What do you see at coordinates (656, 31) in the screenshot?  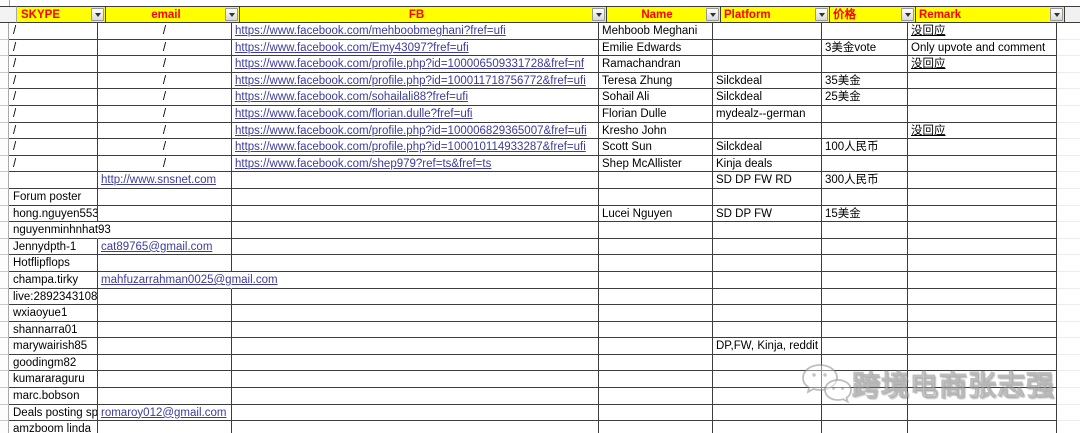 I see `cell-name: Mehboob Meghani` at bounding box center [656, 31].